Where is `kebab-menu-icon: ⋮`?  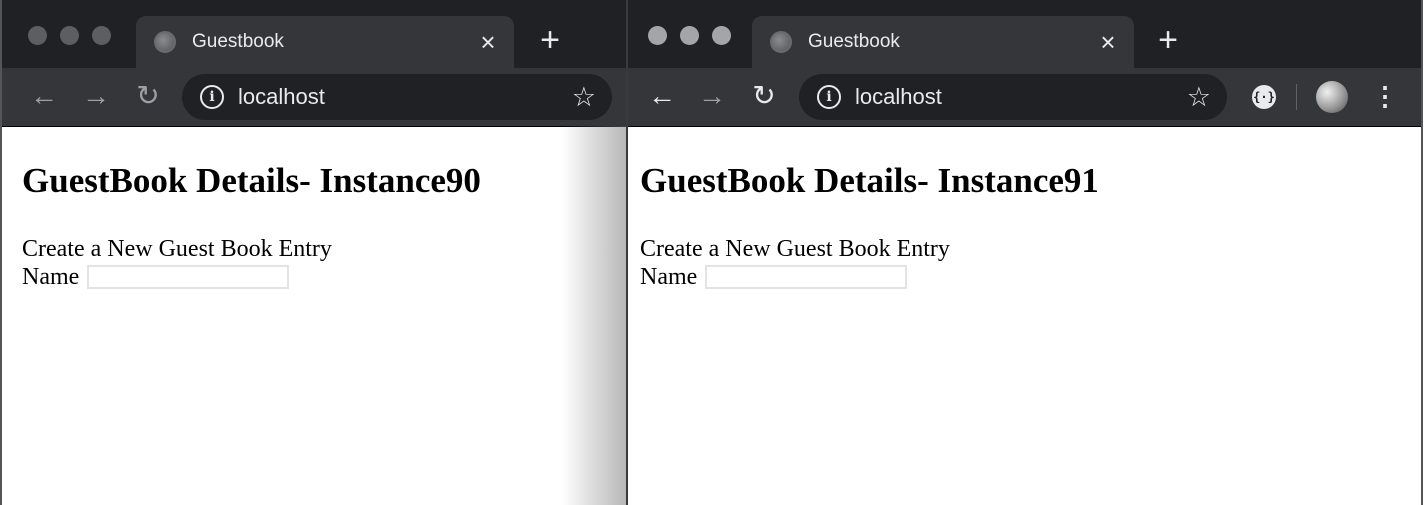 kebab-menu-icon: ⋮ is located at coordinates (1385, 96).